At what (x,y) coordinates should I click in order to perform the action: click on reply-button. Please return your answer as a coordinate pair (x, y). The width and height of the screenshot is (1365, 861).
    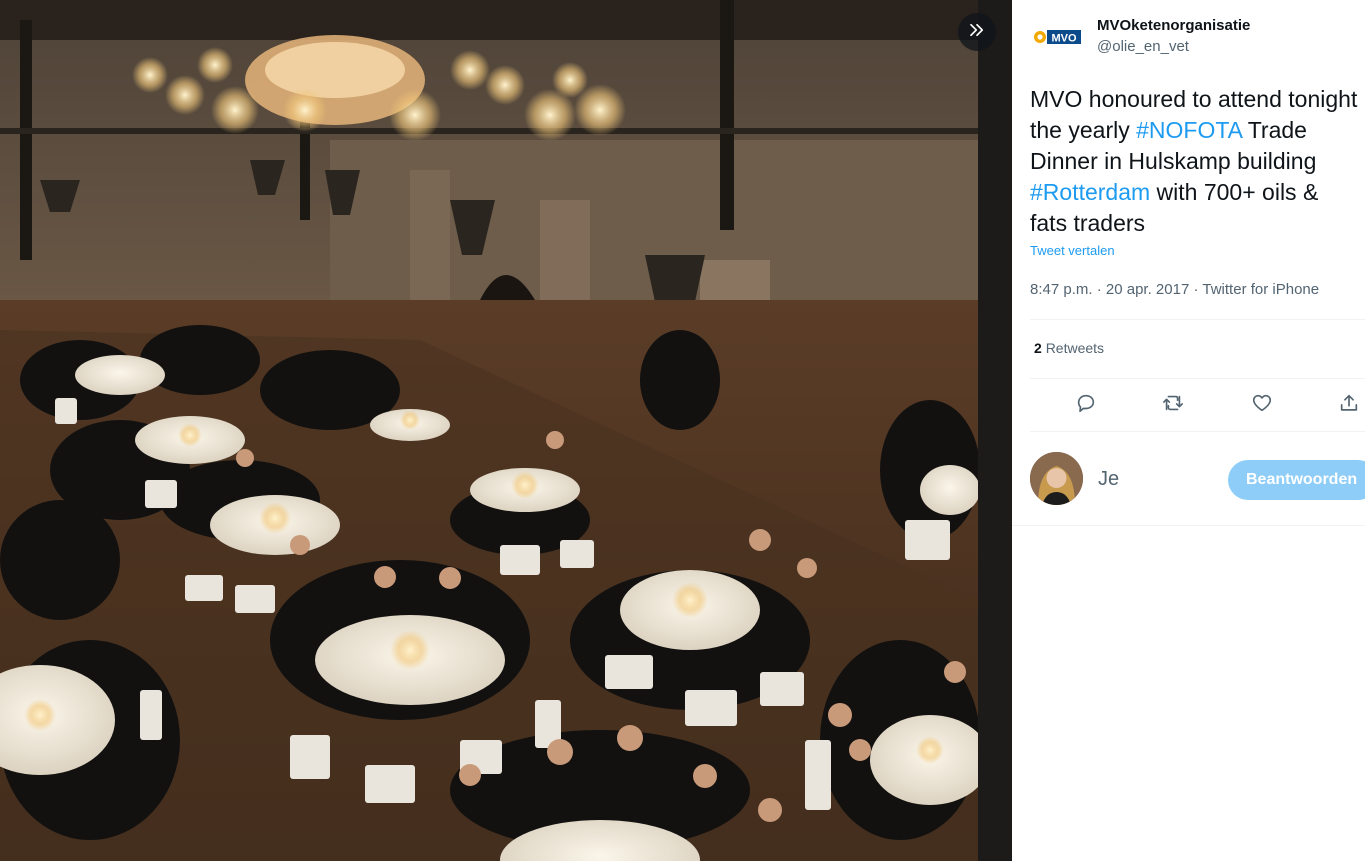
    Looking at the image, I should click on (1086, 405).